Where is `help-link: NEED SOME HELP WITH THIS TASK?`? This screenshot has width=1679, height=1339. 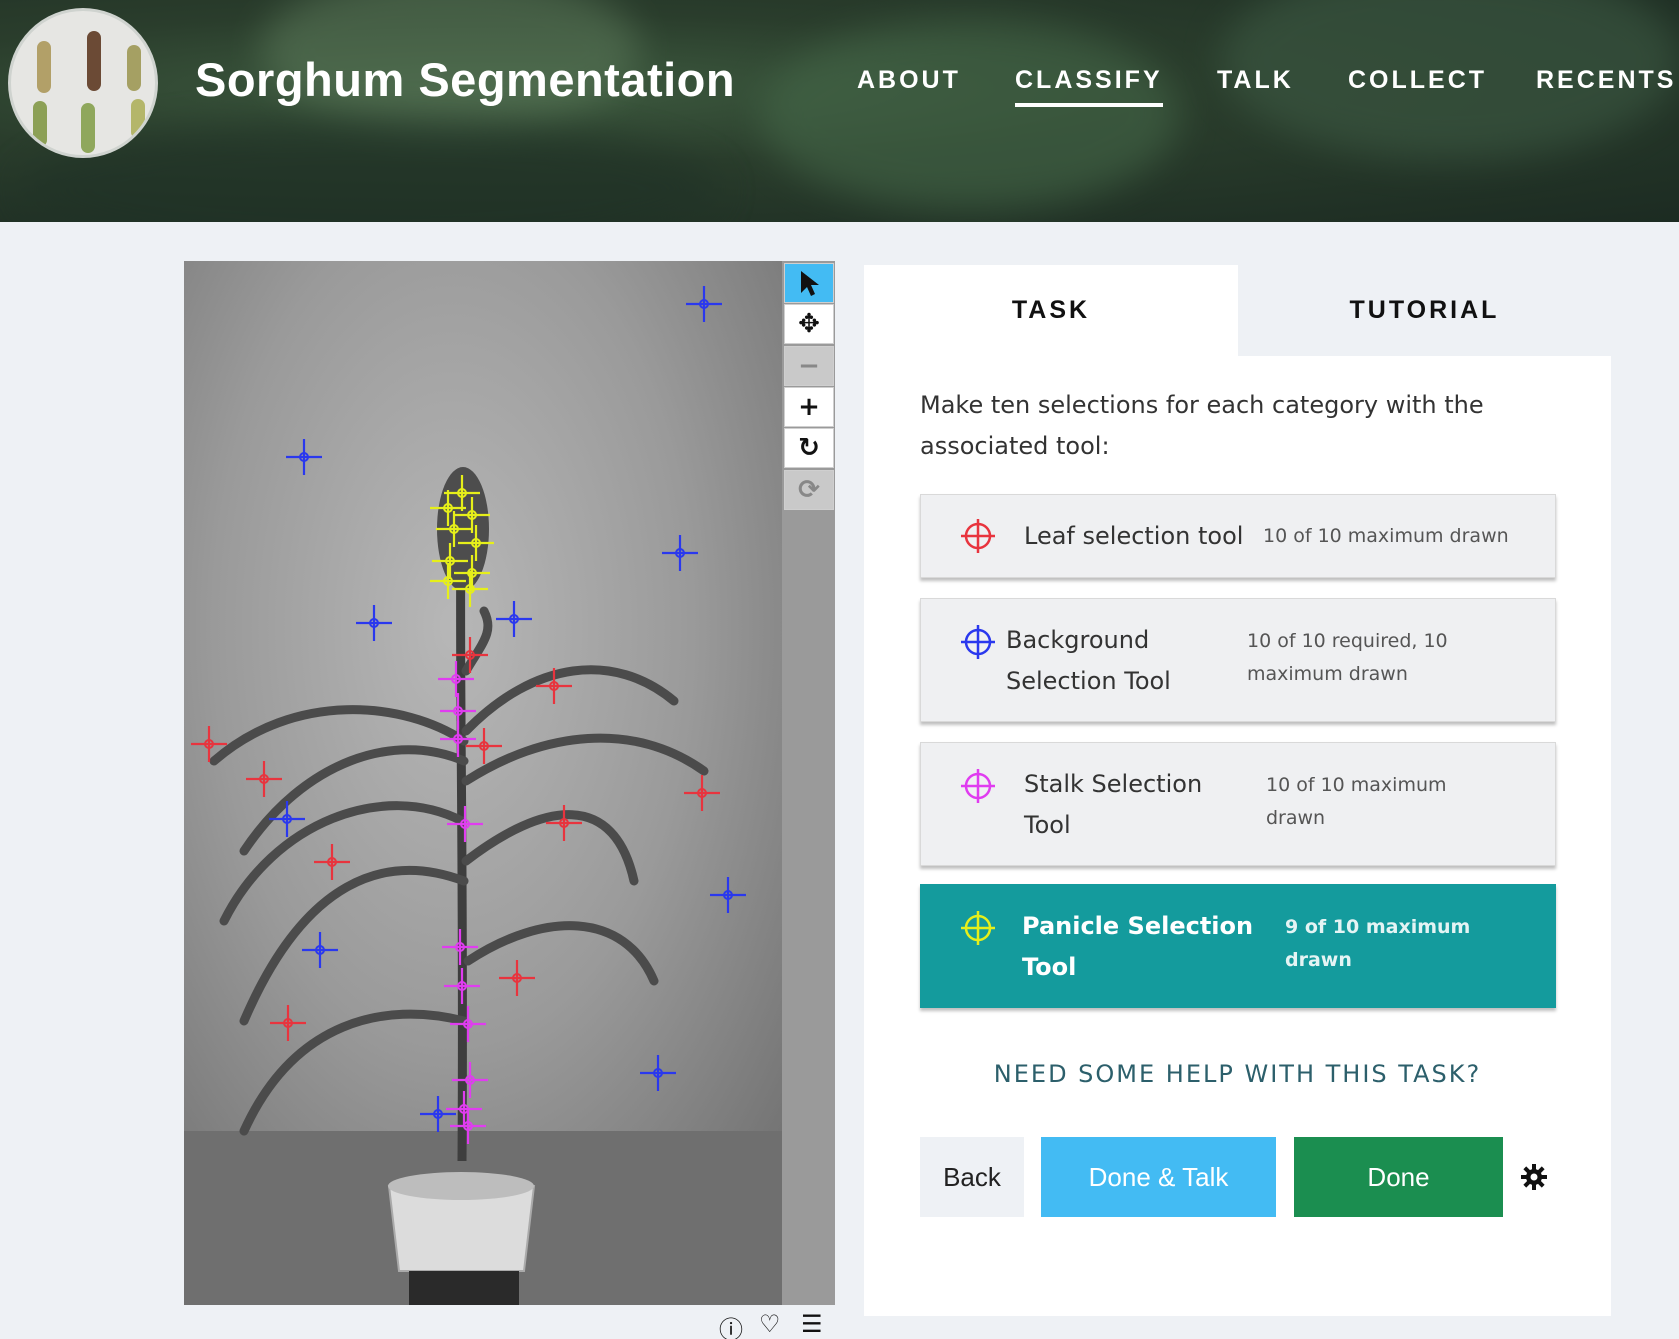 help-link: NEED SOME HELP WITH THIS TASK? is located at coordinates (1237, 1074).